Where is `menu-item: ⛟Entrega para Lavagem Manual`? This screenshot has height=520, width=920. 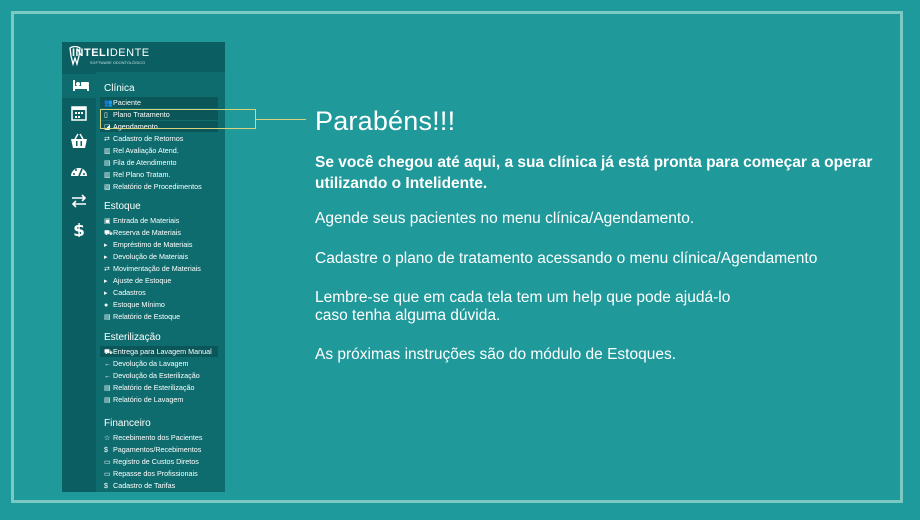
menu-item: ⛟Entrega para Lavagem Manual is located at coordinates (159, 351).